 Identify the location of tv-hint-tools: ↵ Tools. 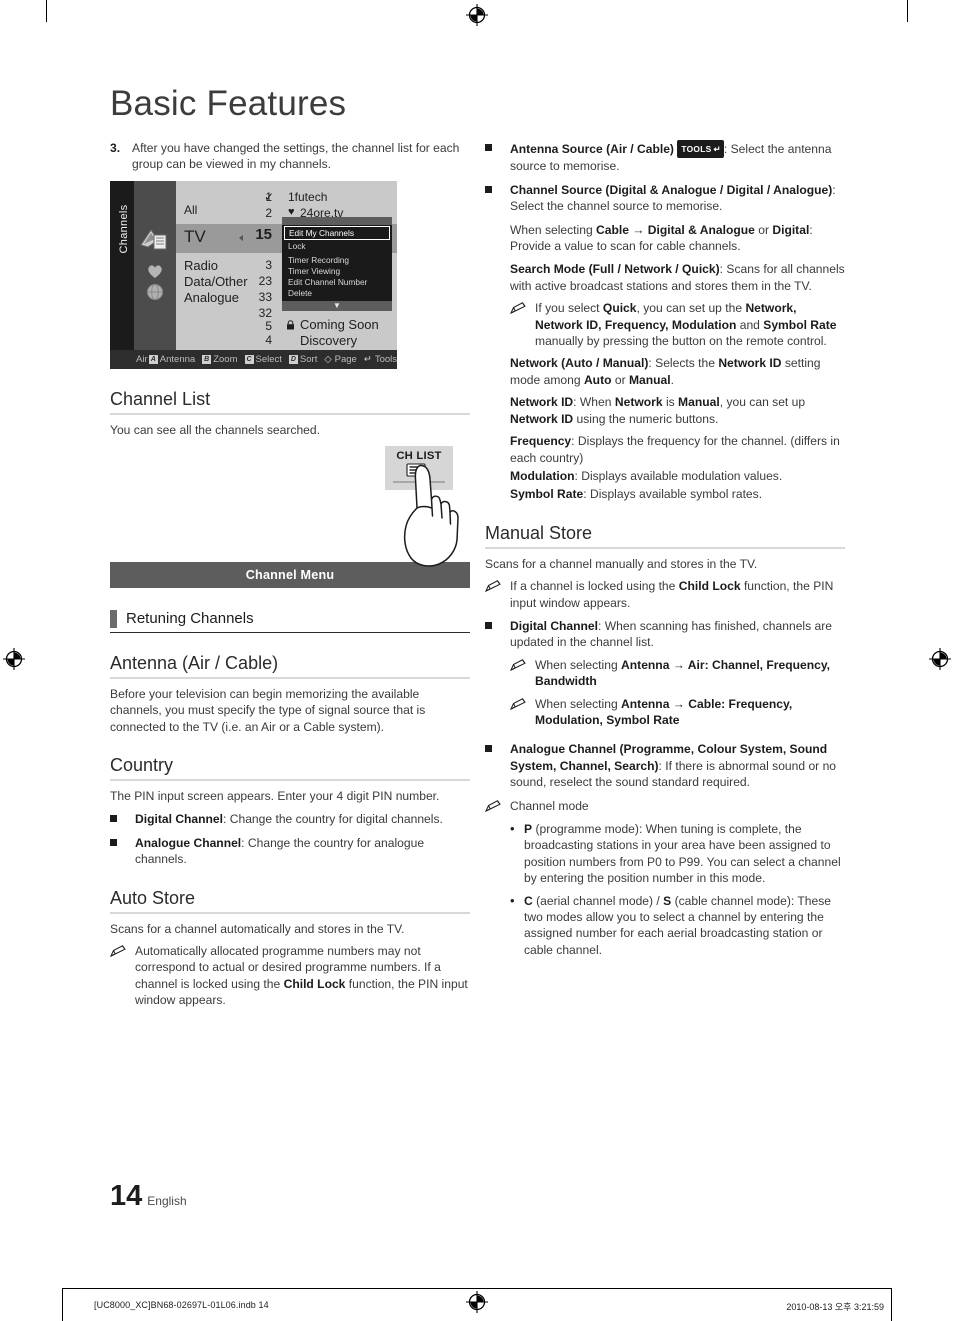
(380, 359).